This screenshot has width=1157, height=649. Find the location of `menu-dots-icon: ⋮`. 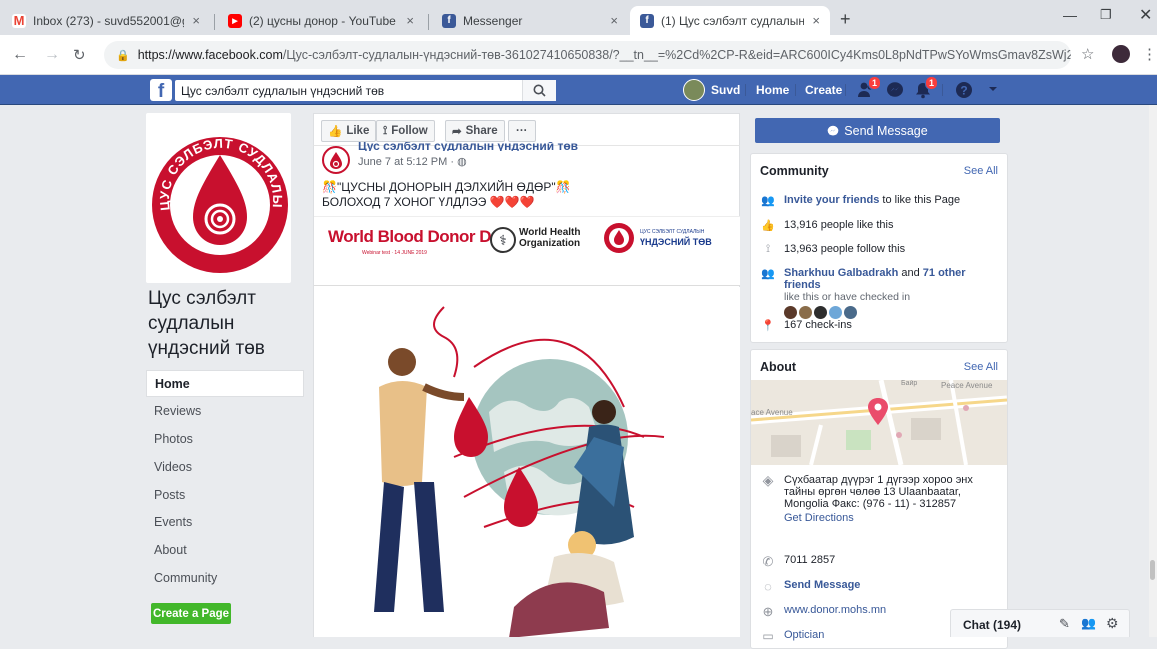

menu-dots-icon: ⋮ is located at coordinates (1149, 54).